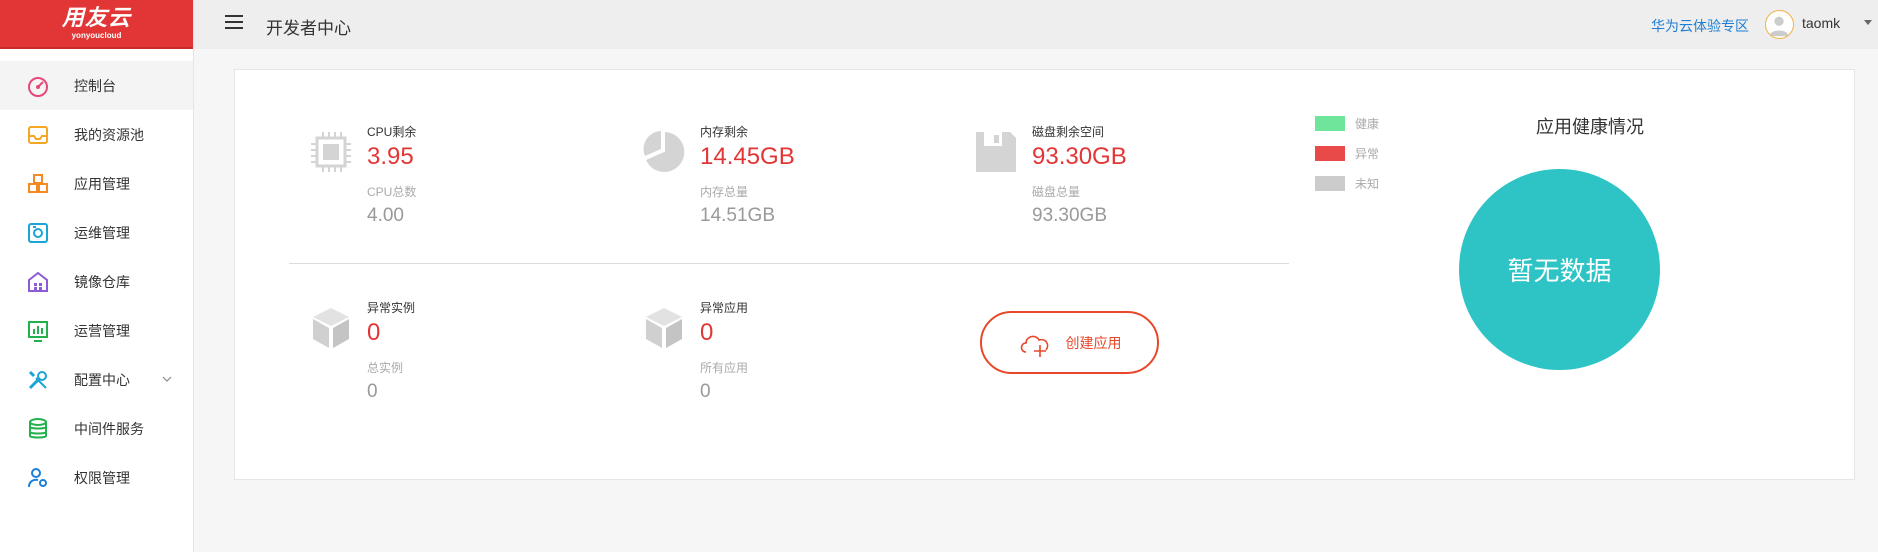  What do you see at coordinates (996, 152) in the screenshot?
I see `floppy-icon` at bounding box center [996, 152].